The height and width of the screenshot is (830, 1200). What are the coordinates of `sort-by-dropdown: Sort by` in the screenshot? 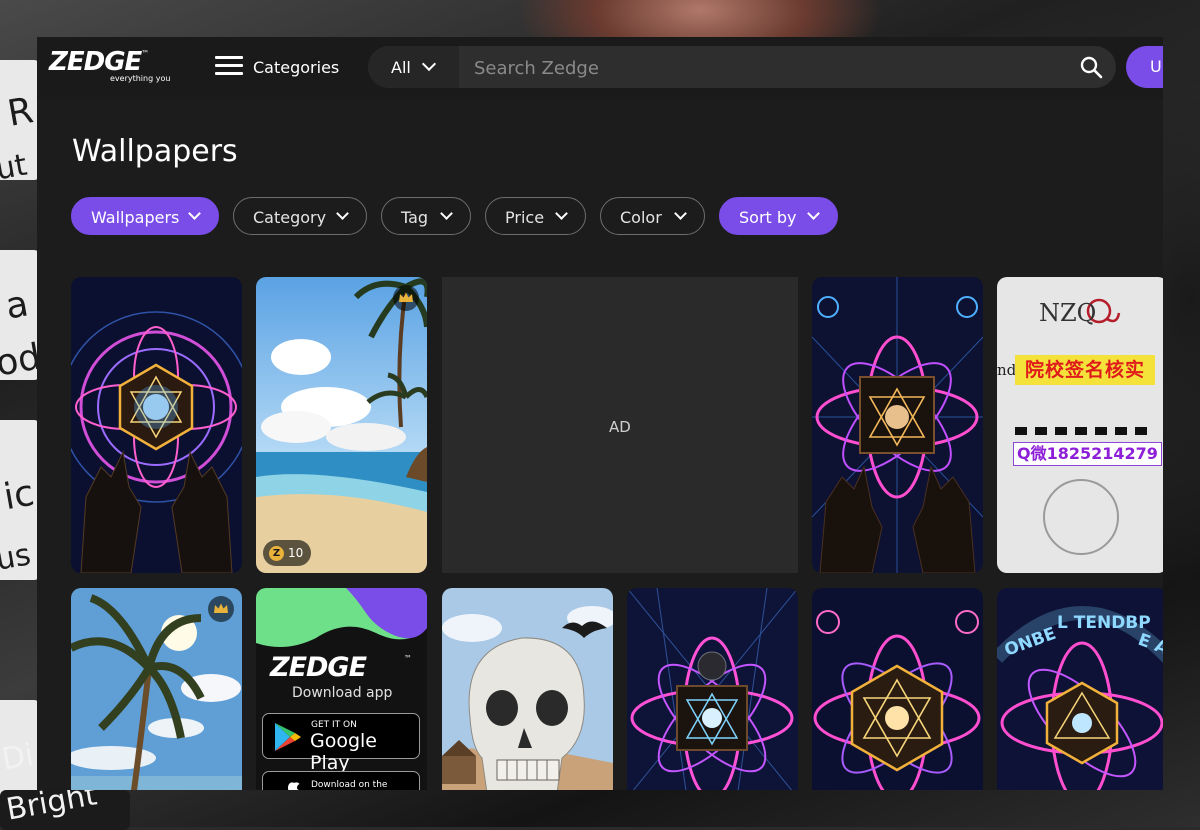 It's located at (778, 216).